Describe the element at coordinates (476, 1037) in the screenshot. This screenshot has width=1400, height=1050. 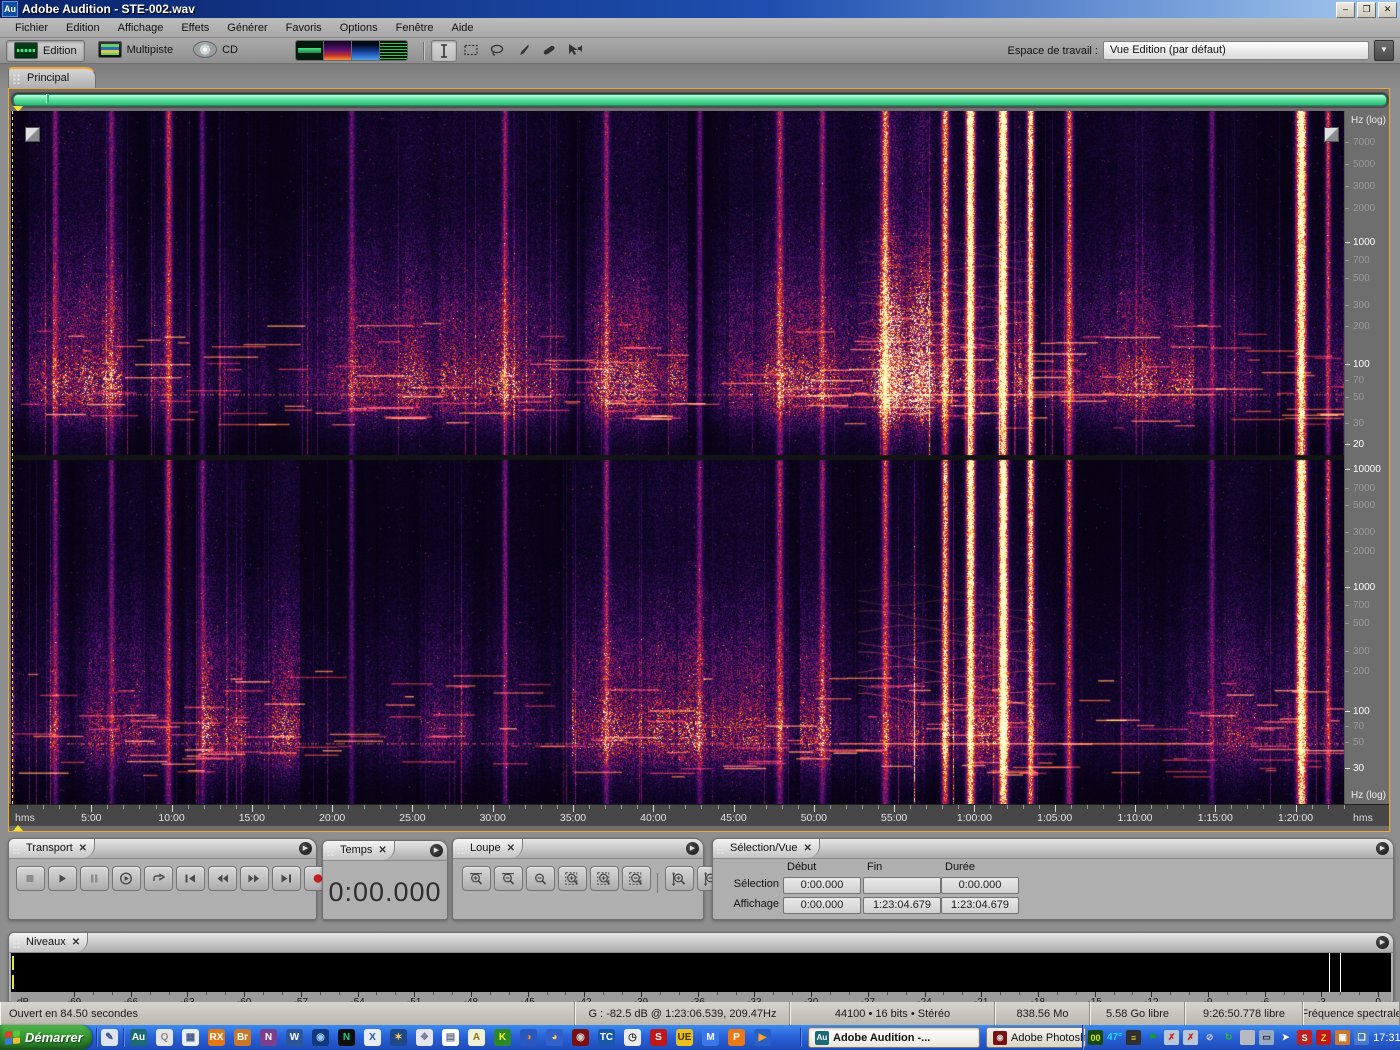
I see `archive-icon: A` at that location.